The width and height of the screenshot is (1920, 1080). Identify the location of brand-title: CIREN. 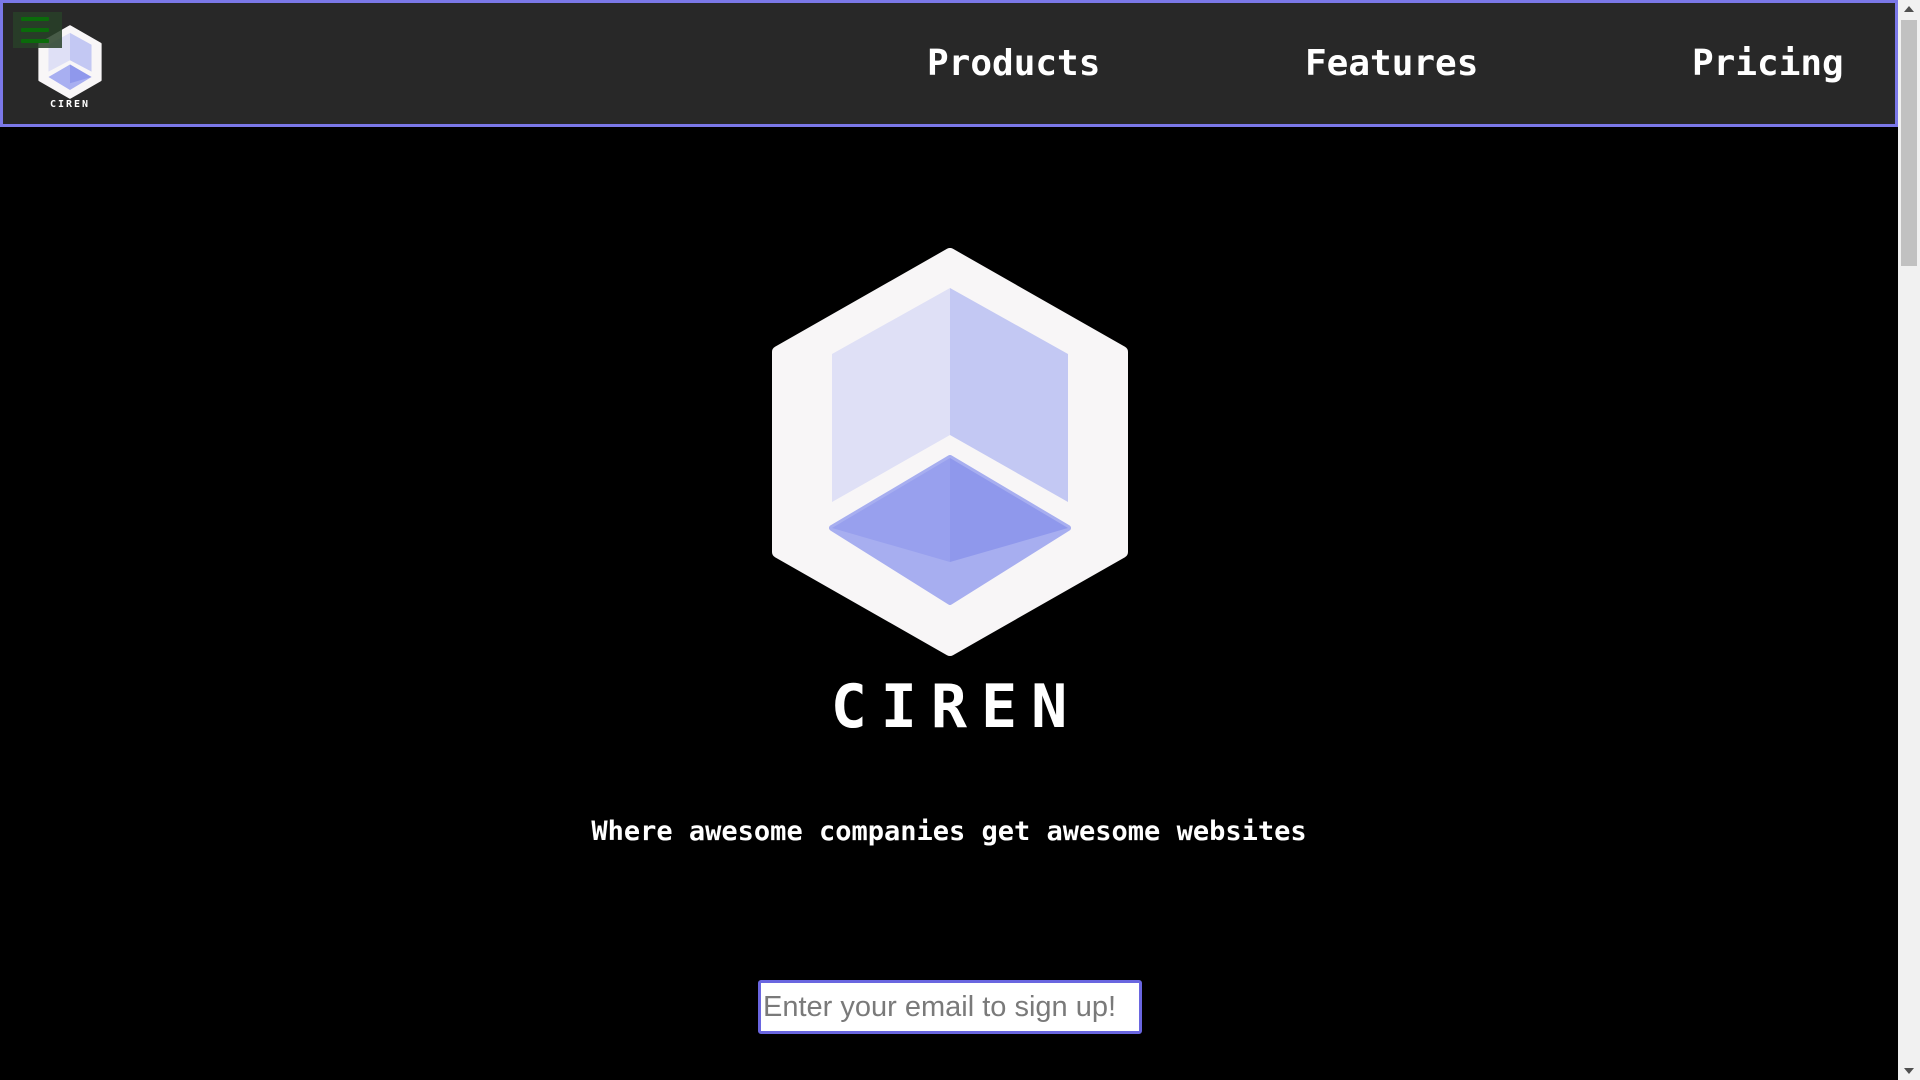
(956, 707).